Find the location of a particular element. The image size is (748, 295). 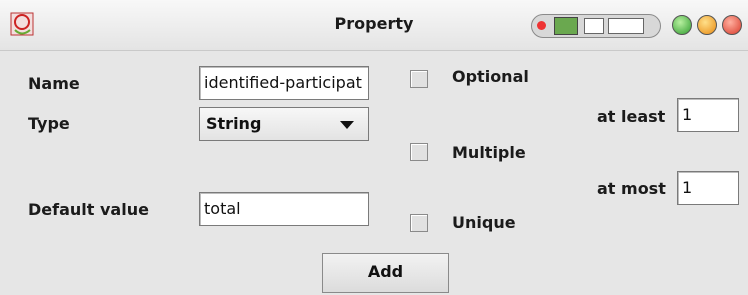

name-label: Name is located at coordinates (54, 83).